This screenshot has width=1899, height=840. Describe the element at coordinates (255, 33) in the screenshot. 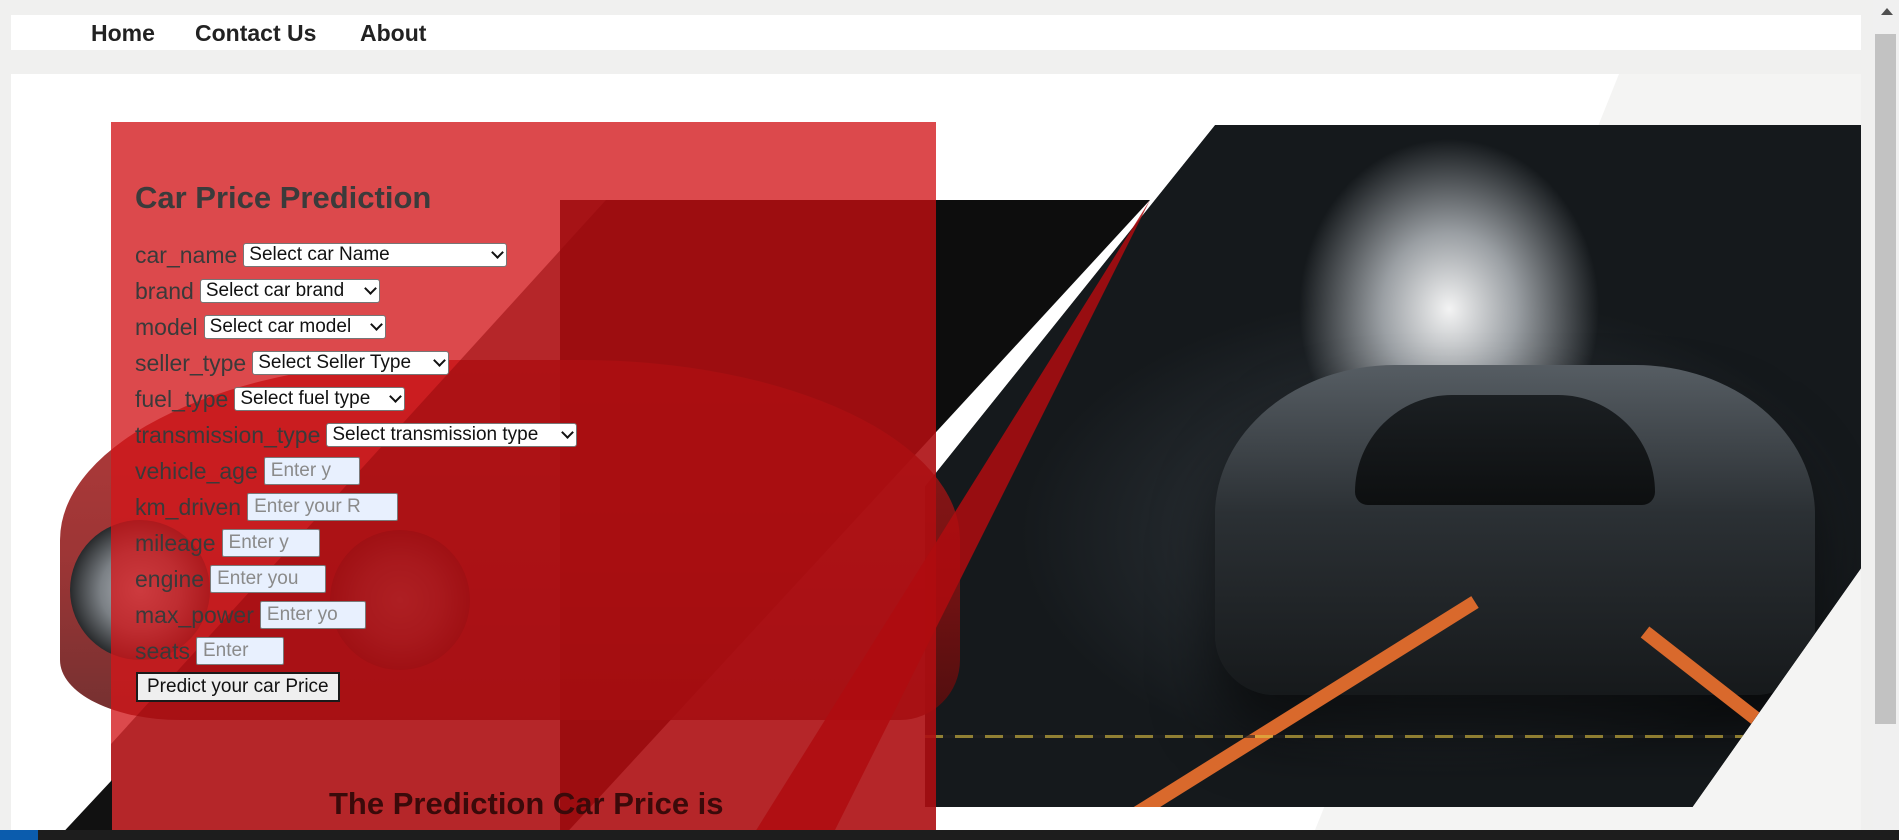

I see `nav-contact-us-link: Contact Us` at that location.